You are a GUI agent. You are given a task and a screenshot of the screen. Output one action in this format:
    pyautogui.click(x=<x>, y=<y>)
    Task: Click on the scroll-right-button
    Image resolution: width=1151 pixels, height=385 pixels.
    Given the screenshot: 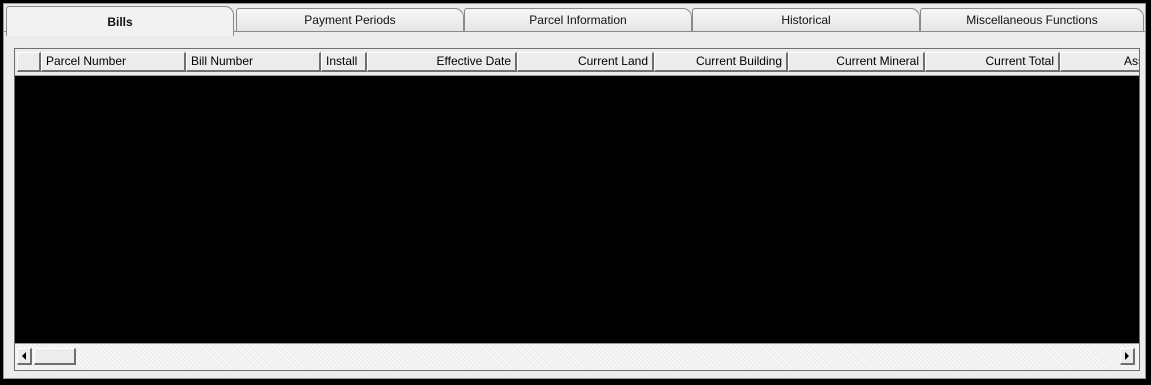 What is the action you would take?
    pyautogui.click(x=1127, y=356)
    